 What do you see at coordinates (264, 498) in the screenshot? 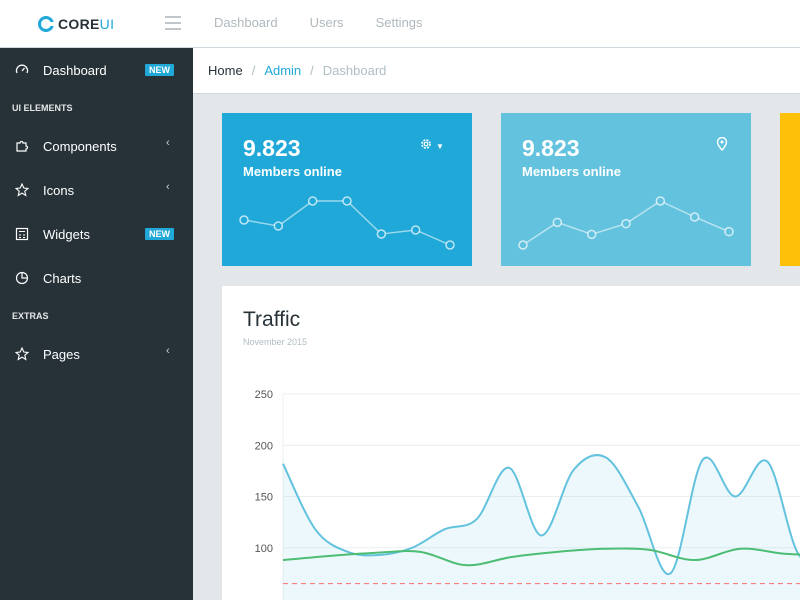
I see `y-tick-label: 150` at bounding box center [264, 498].